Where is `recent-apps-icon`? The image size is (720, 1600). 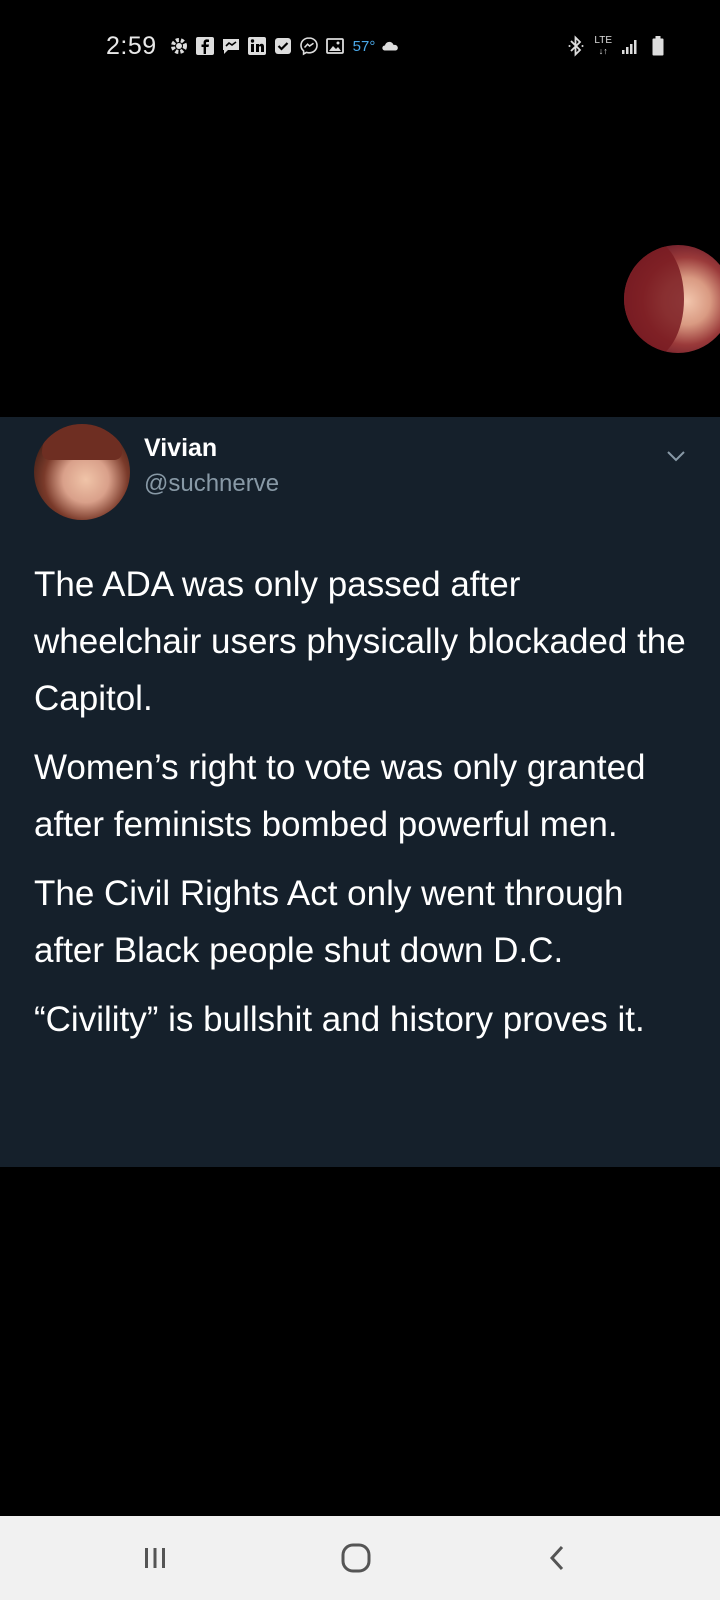 recent-apps-icon is located at coordinates (155, 1558).